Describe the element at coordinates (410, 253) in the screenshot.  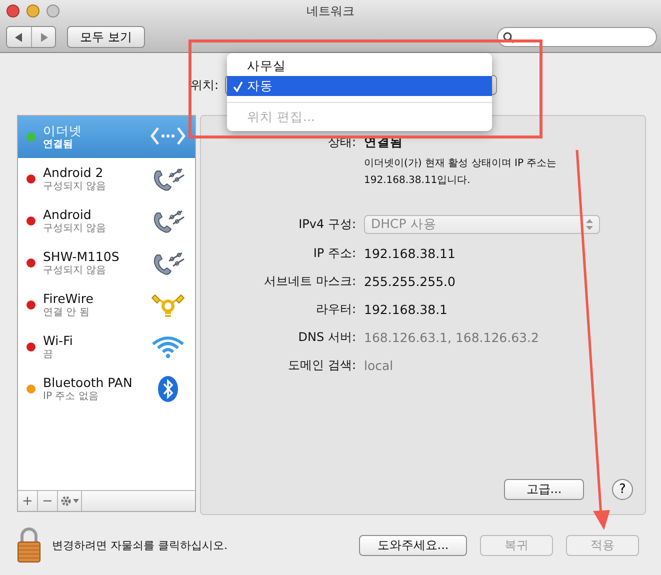
I see `field-value: 192.168.38.11` at that location.